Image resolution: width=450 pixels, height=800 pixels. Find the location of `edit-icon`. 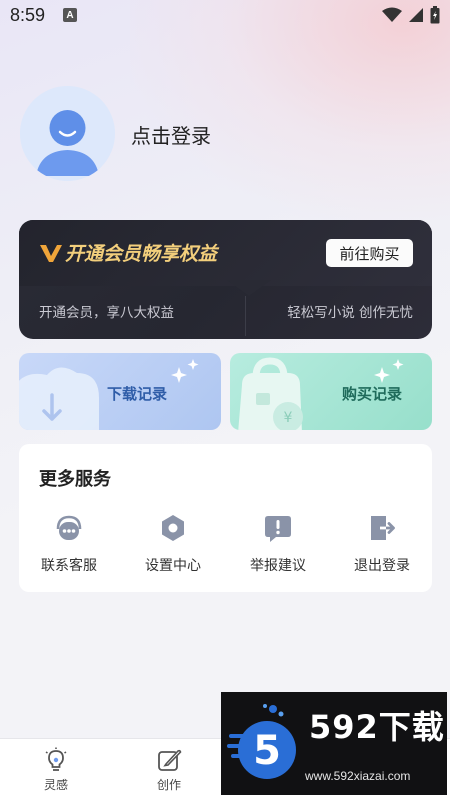

edit-icon is located at coordinates (170, 760).